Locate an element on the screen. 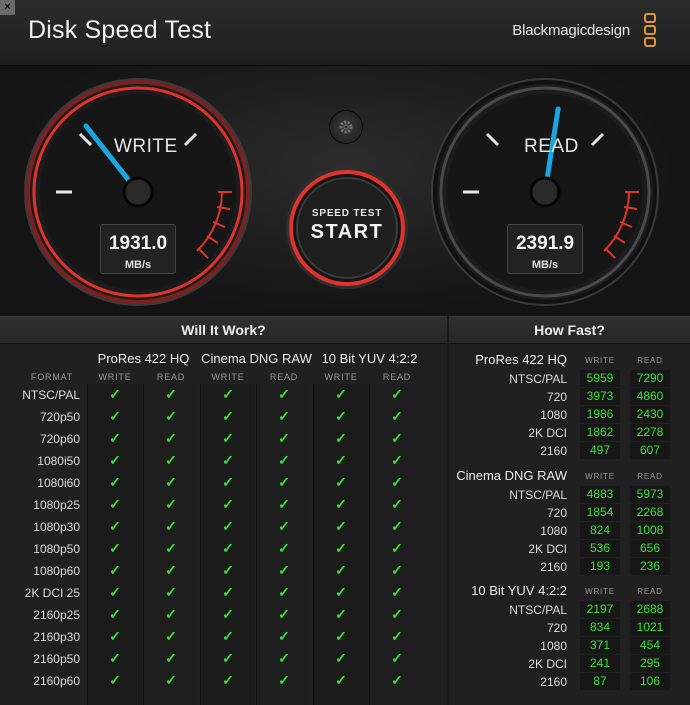  settings-button is located at coordinates (346, 127).